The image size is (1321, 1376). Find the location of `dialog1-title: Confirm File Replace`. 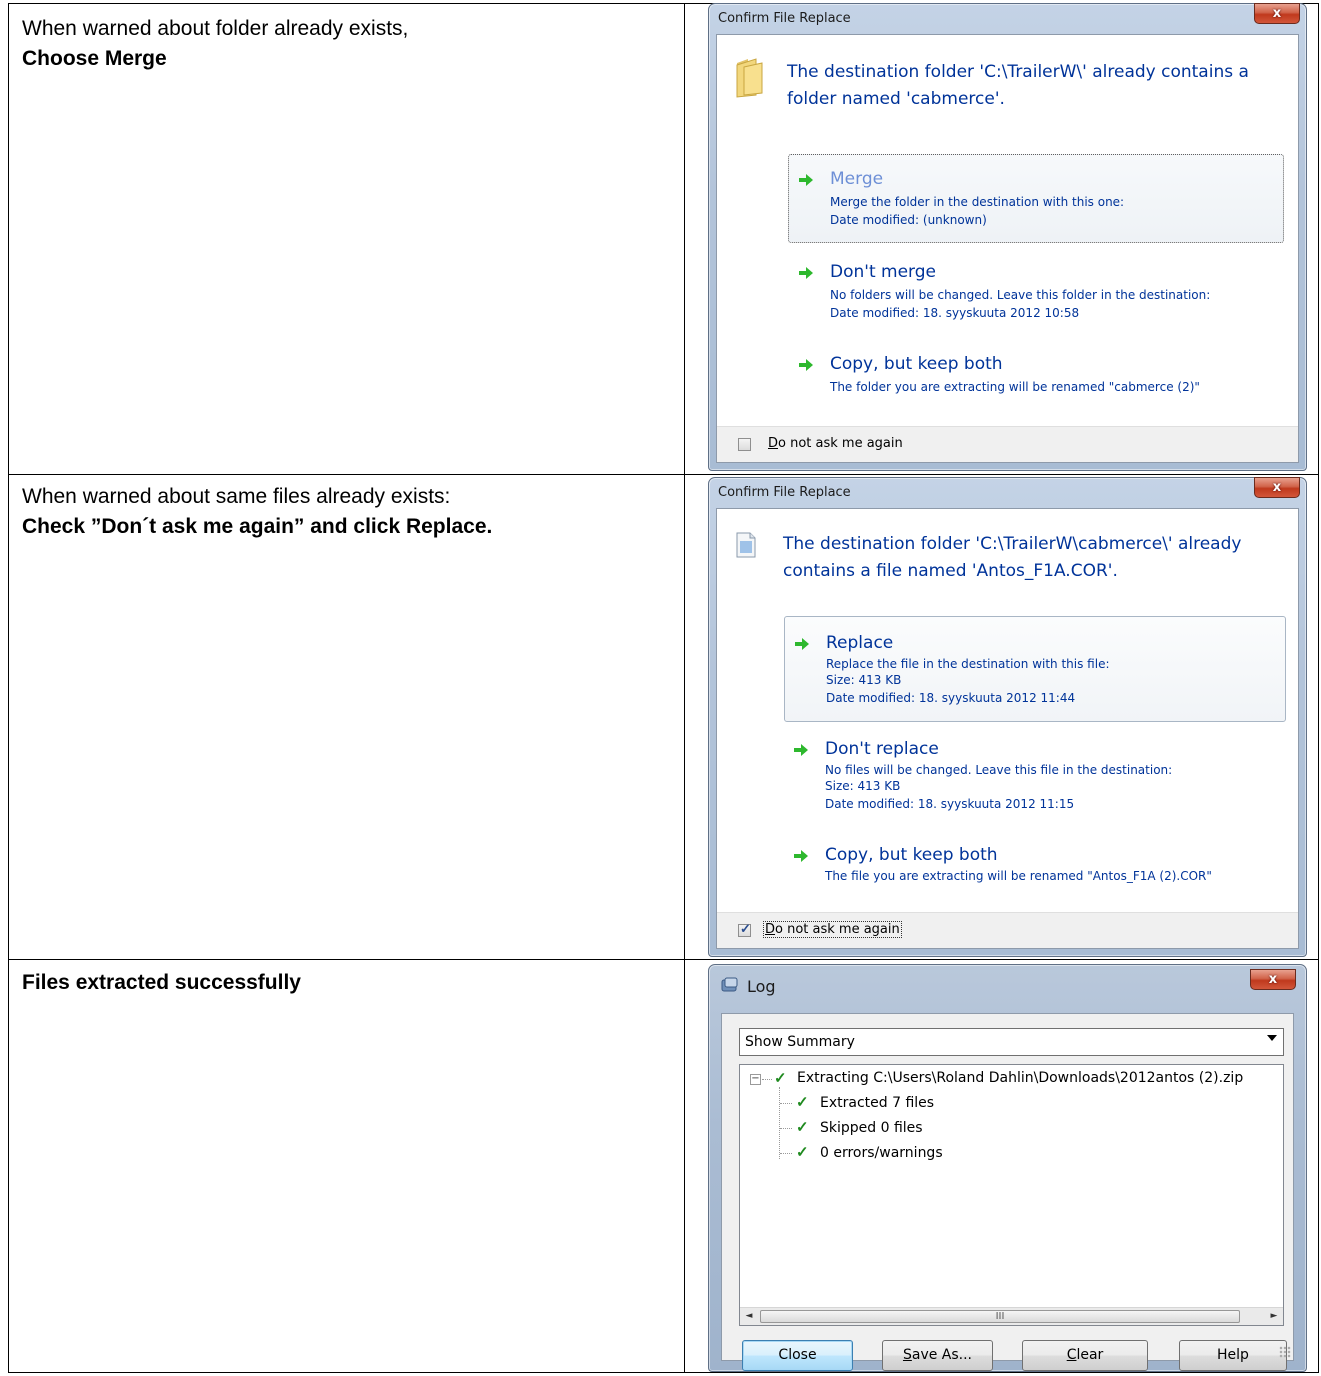

dialog1-title: Confirm File Replace is located at coordinates (784, 18).